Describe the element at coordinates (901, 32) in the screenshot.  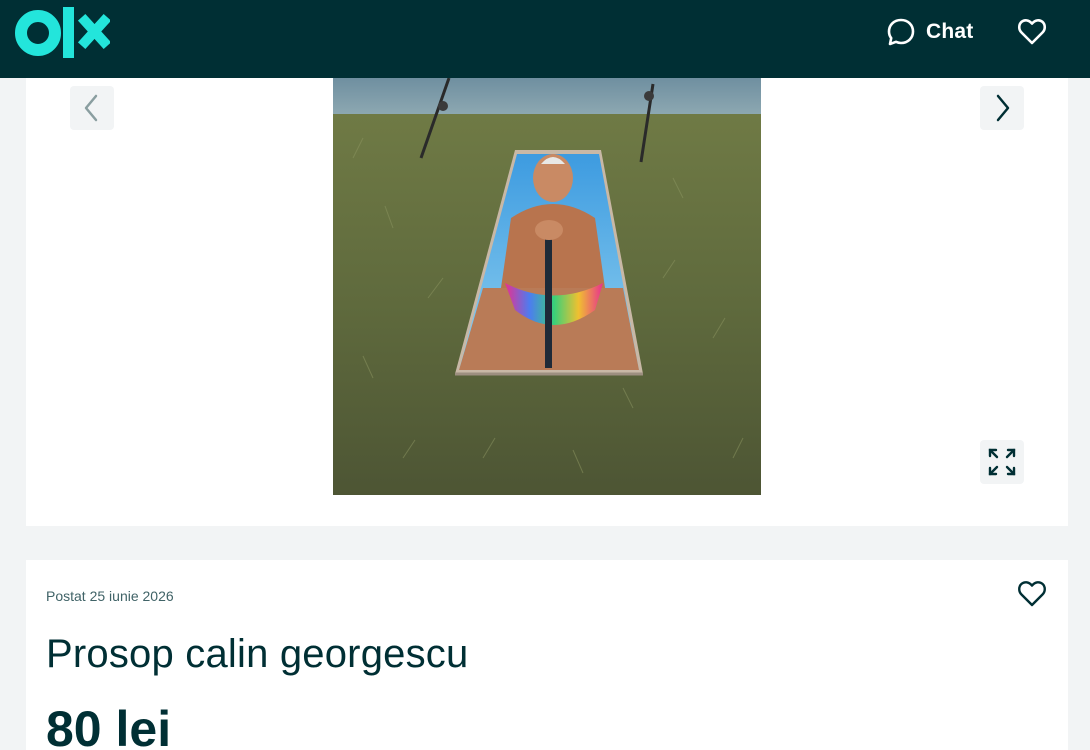
I see `chat-bubble-icon` at that location.